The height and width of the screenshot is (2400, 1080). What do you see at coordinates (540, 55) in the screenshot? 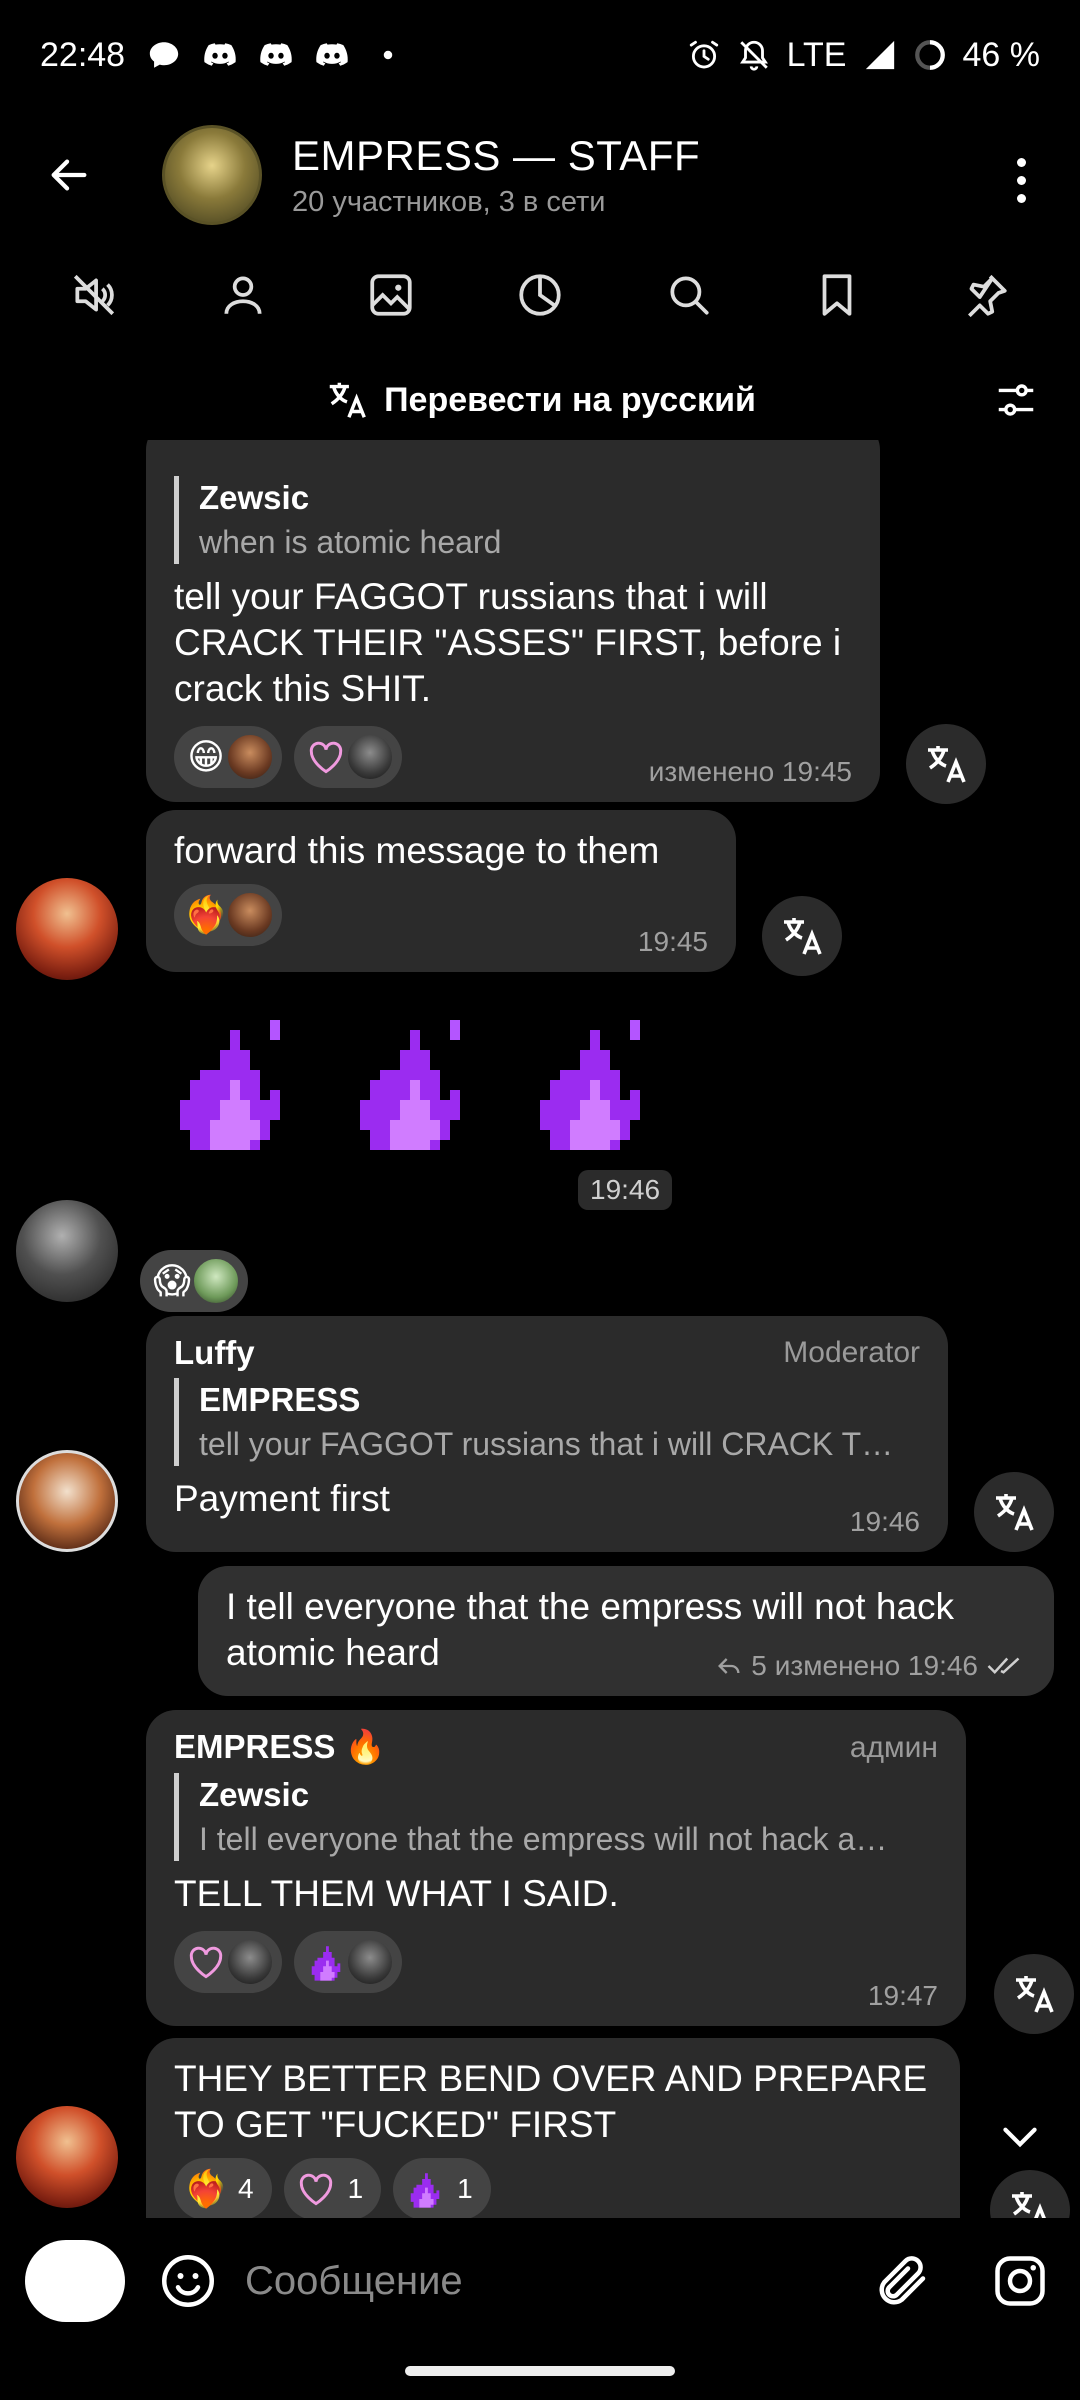
I see `status-bar: 22:48 LTE 46 %` at bounding box center [540, 55].